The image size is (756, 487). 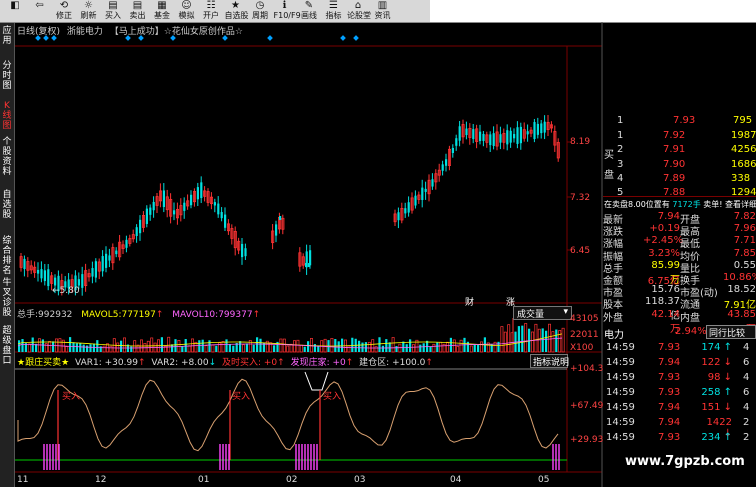 I want to click on cell: 1, so click(x=620, y=120).